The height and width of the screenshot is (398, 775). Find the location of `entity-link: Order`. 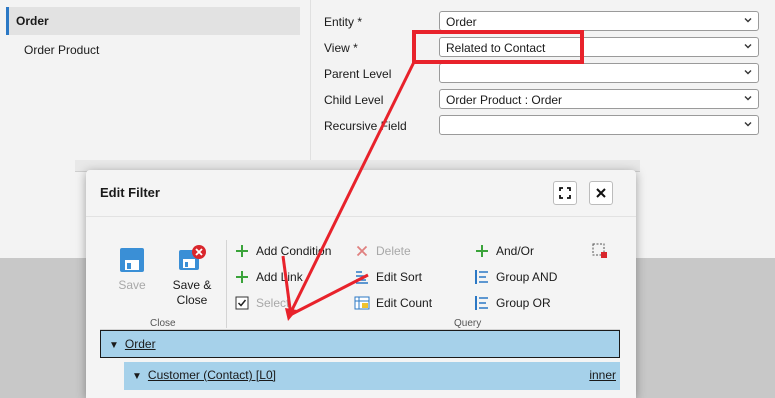

entity-link: Order is located at coordinates (140, 344).